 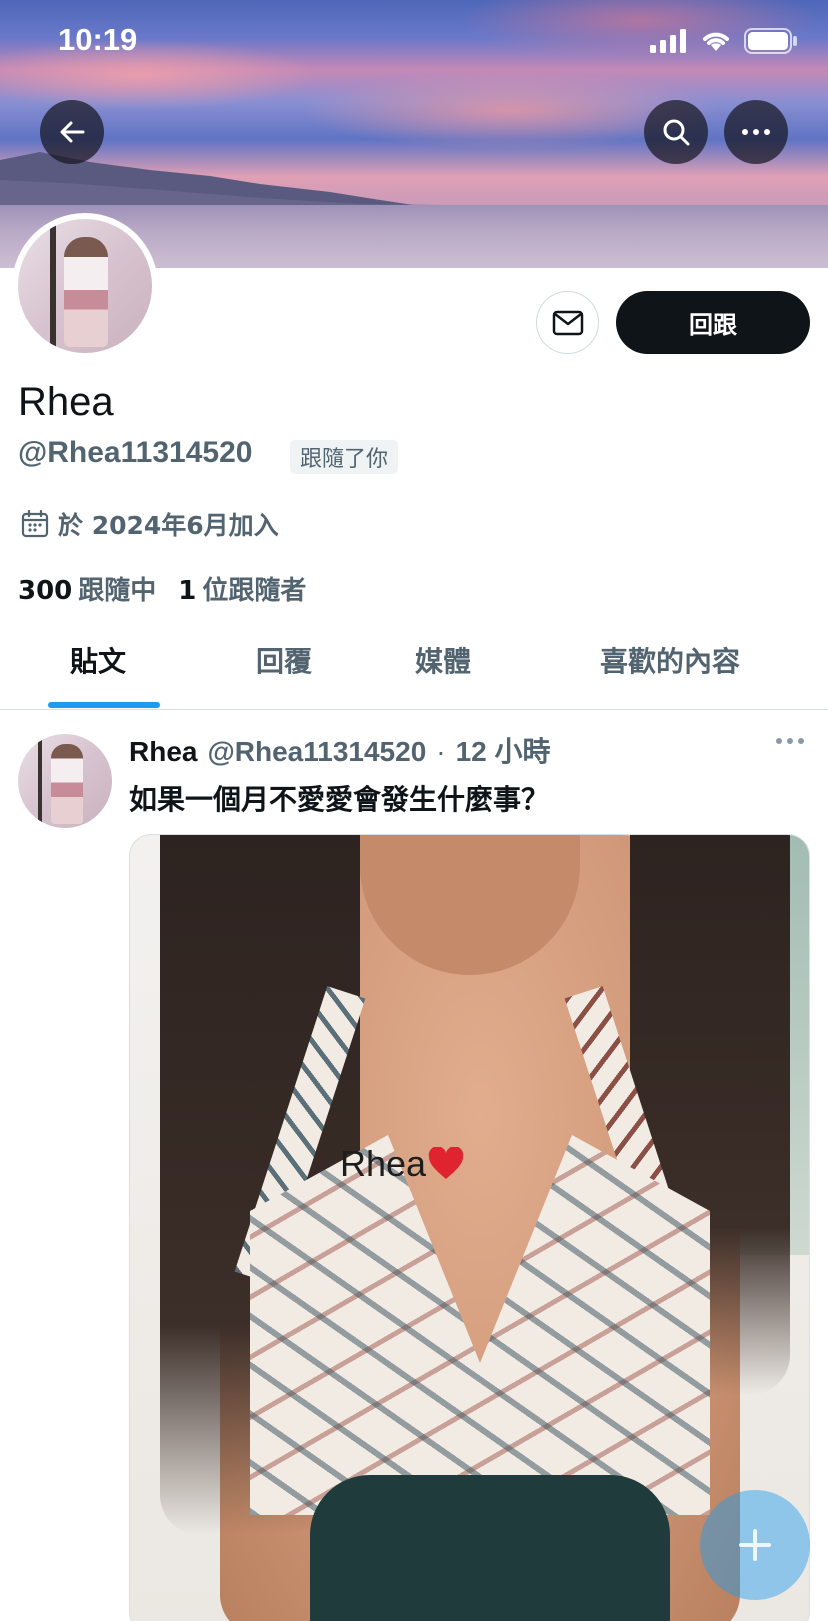 What do you see at coordinates (40, 781) in the screenshot?
I see `post-avatar-frame` at bounding box center [40, 781].